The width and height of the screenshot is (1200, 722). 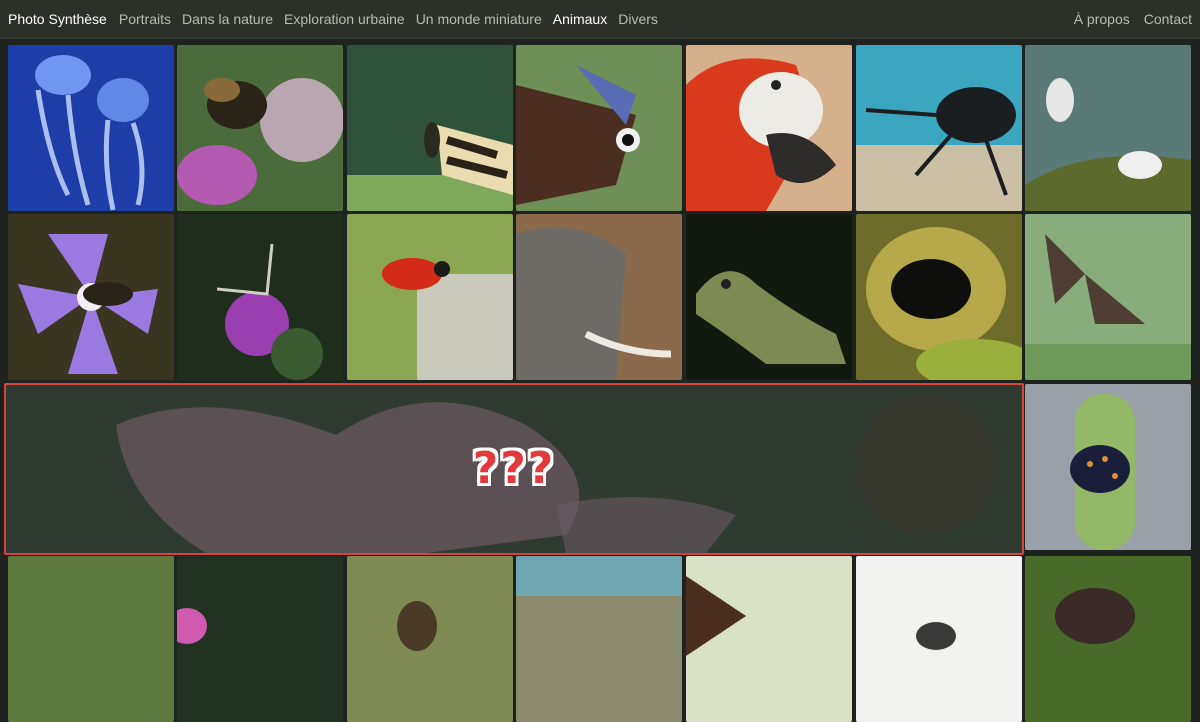 I want to click on photo-iguana, so click(x=769, y=297).